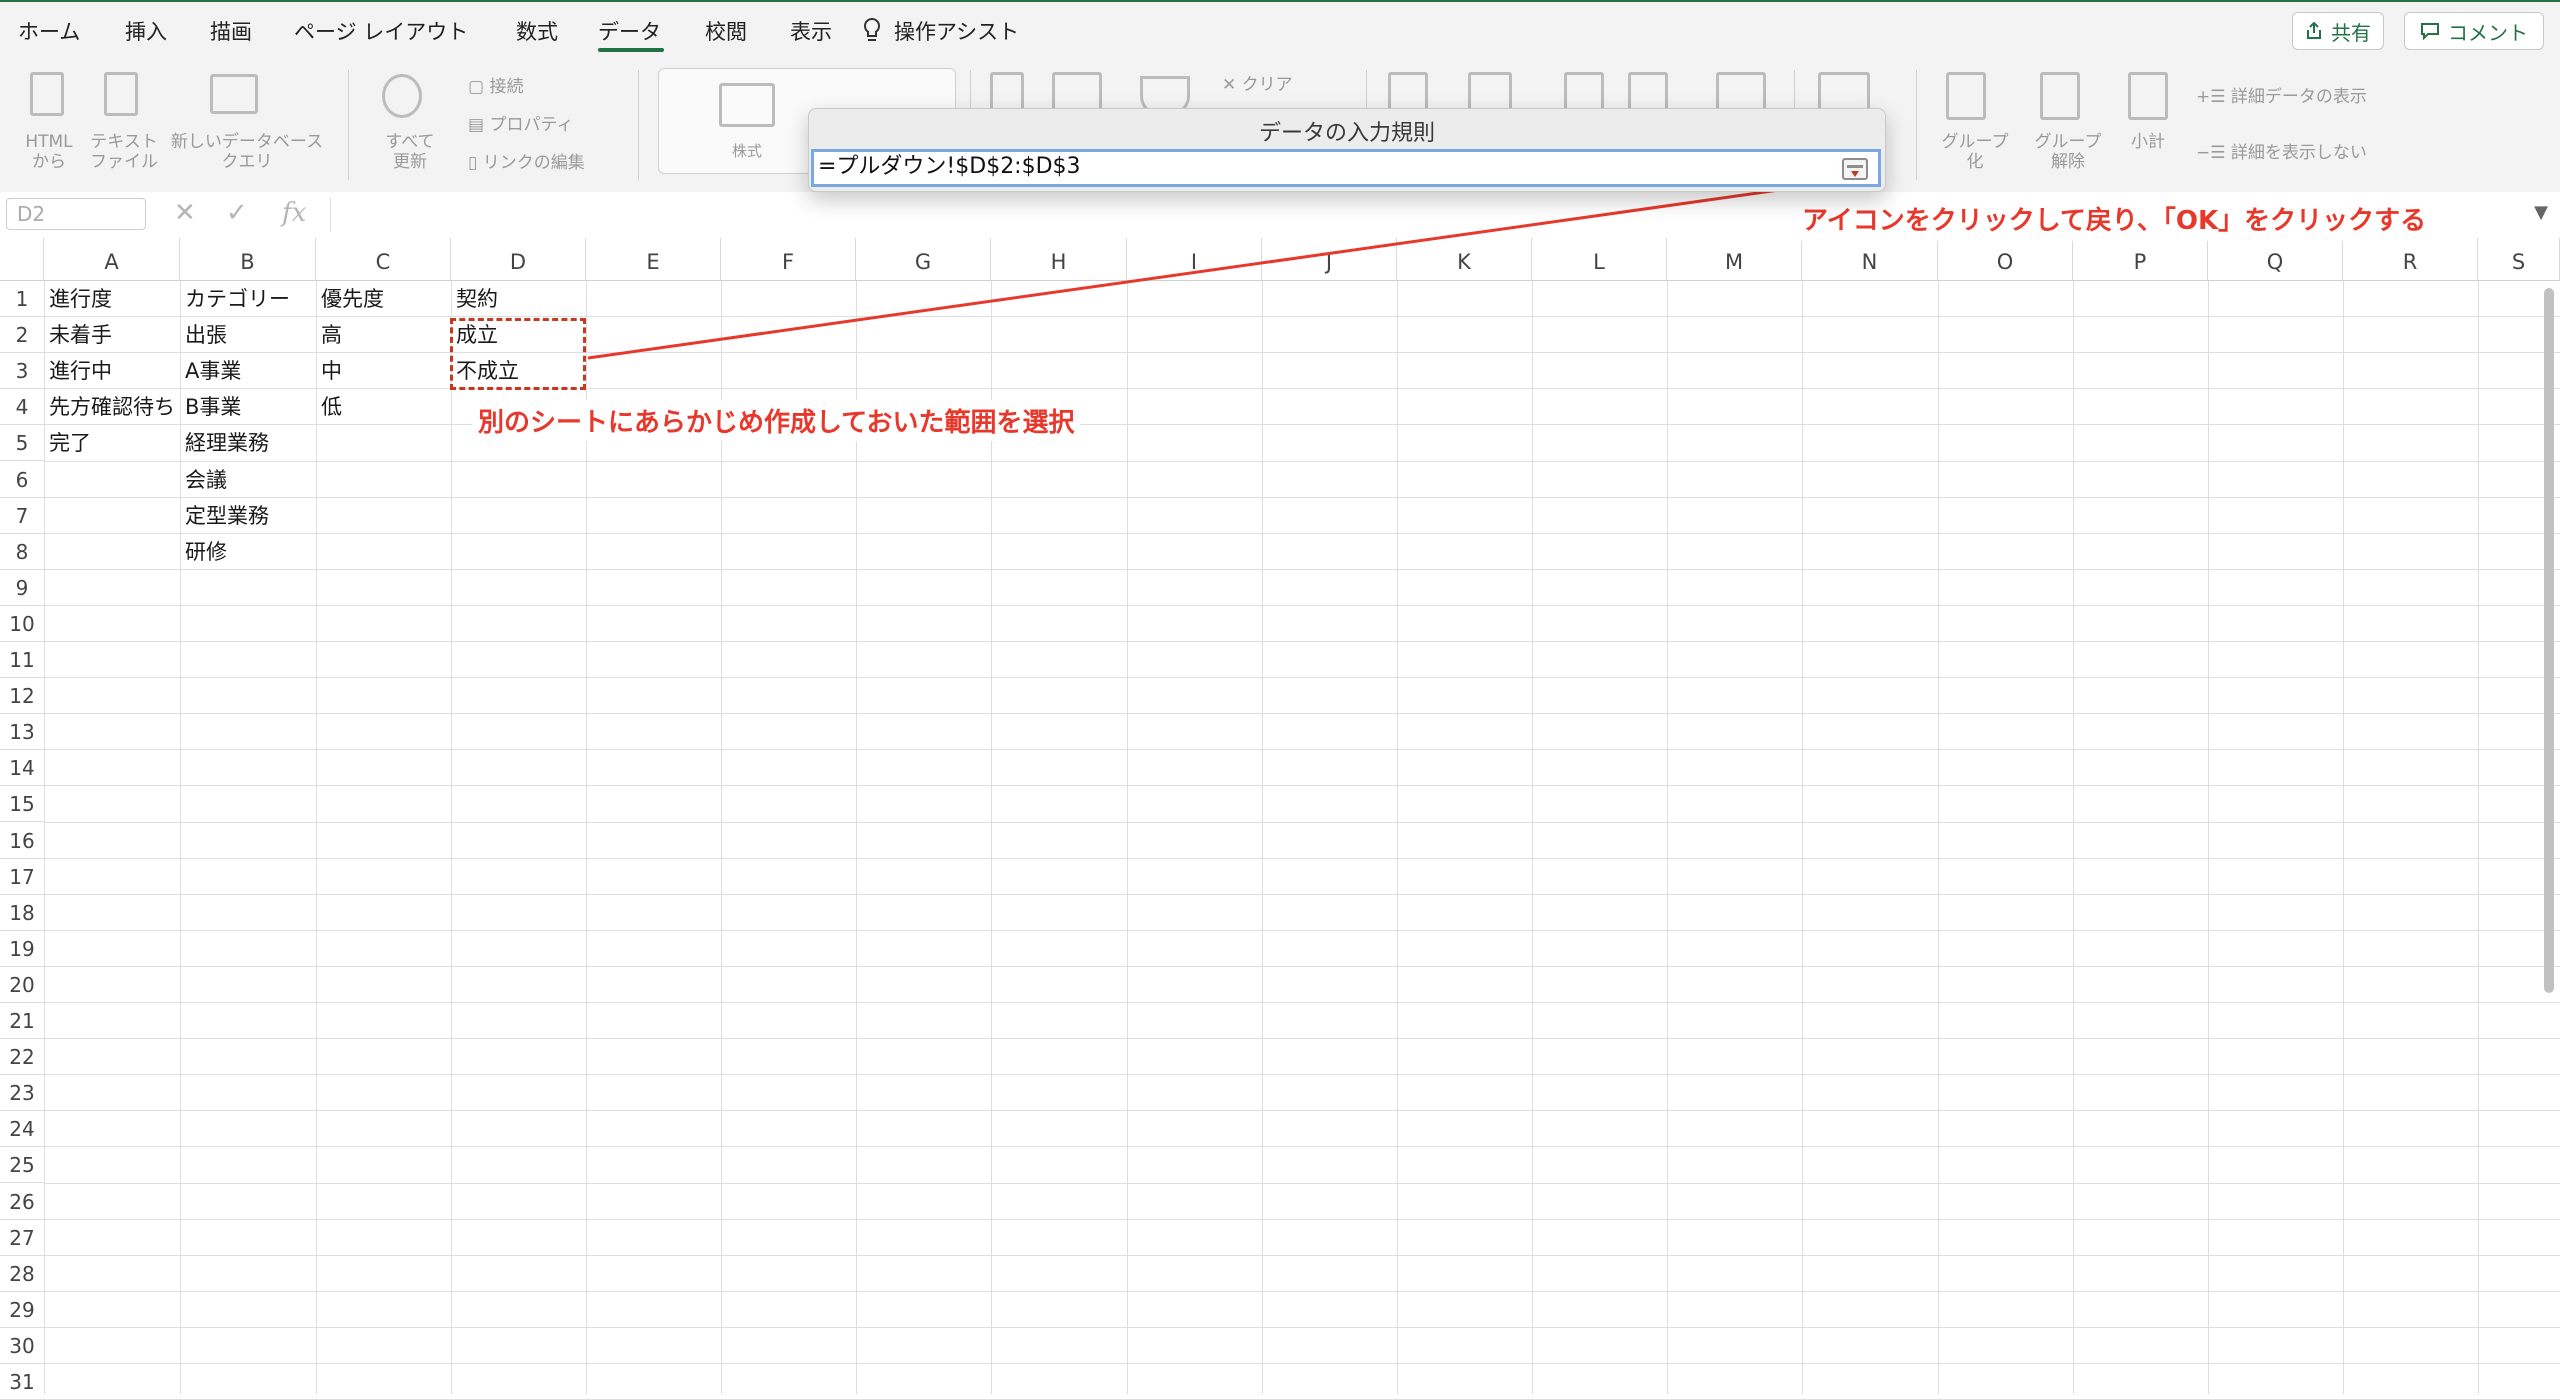 This screenshot has height=1400, width=2560. I want to click on refresh-all-button: すべて 更新, so click(410, 152).